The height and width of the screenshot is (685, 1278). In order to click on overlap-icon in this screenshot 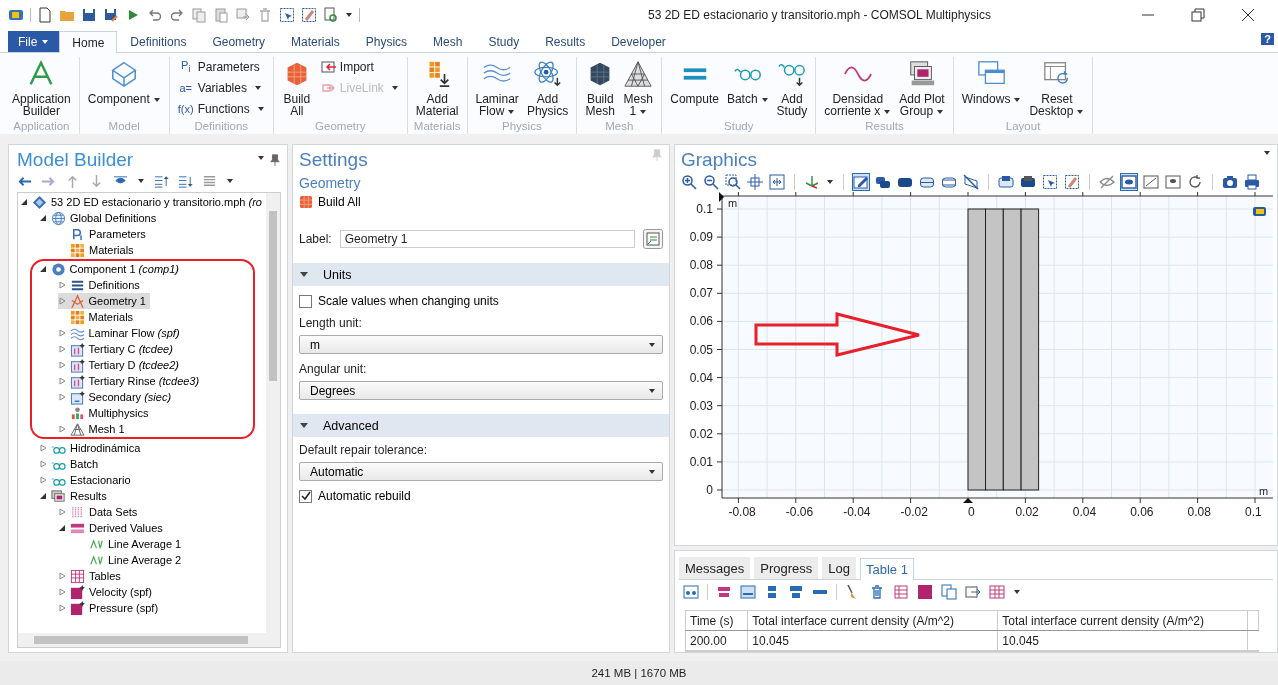, I will do `click(883, 182)`.